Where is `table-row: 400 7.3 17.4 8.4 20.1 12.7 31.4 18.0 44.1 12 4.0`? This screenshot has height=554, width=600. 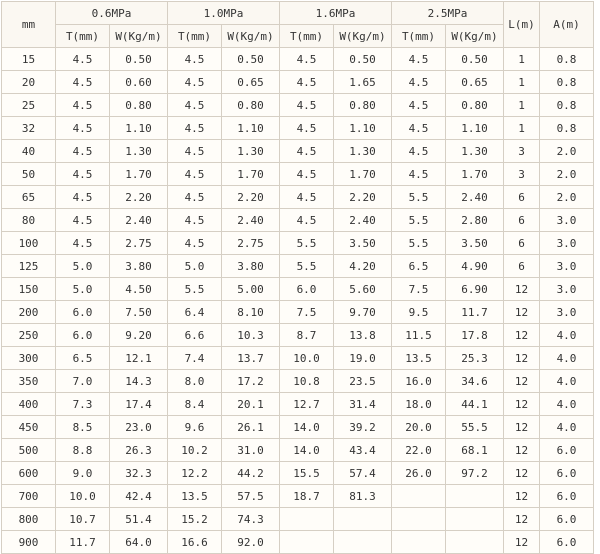 table-row: 400 7.3 17.4 8.4 20.1 12.7 31.4 18.0 44.1 12 4.0 is located at coordinates (297, 404).